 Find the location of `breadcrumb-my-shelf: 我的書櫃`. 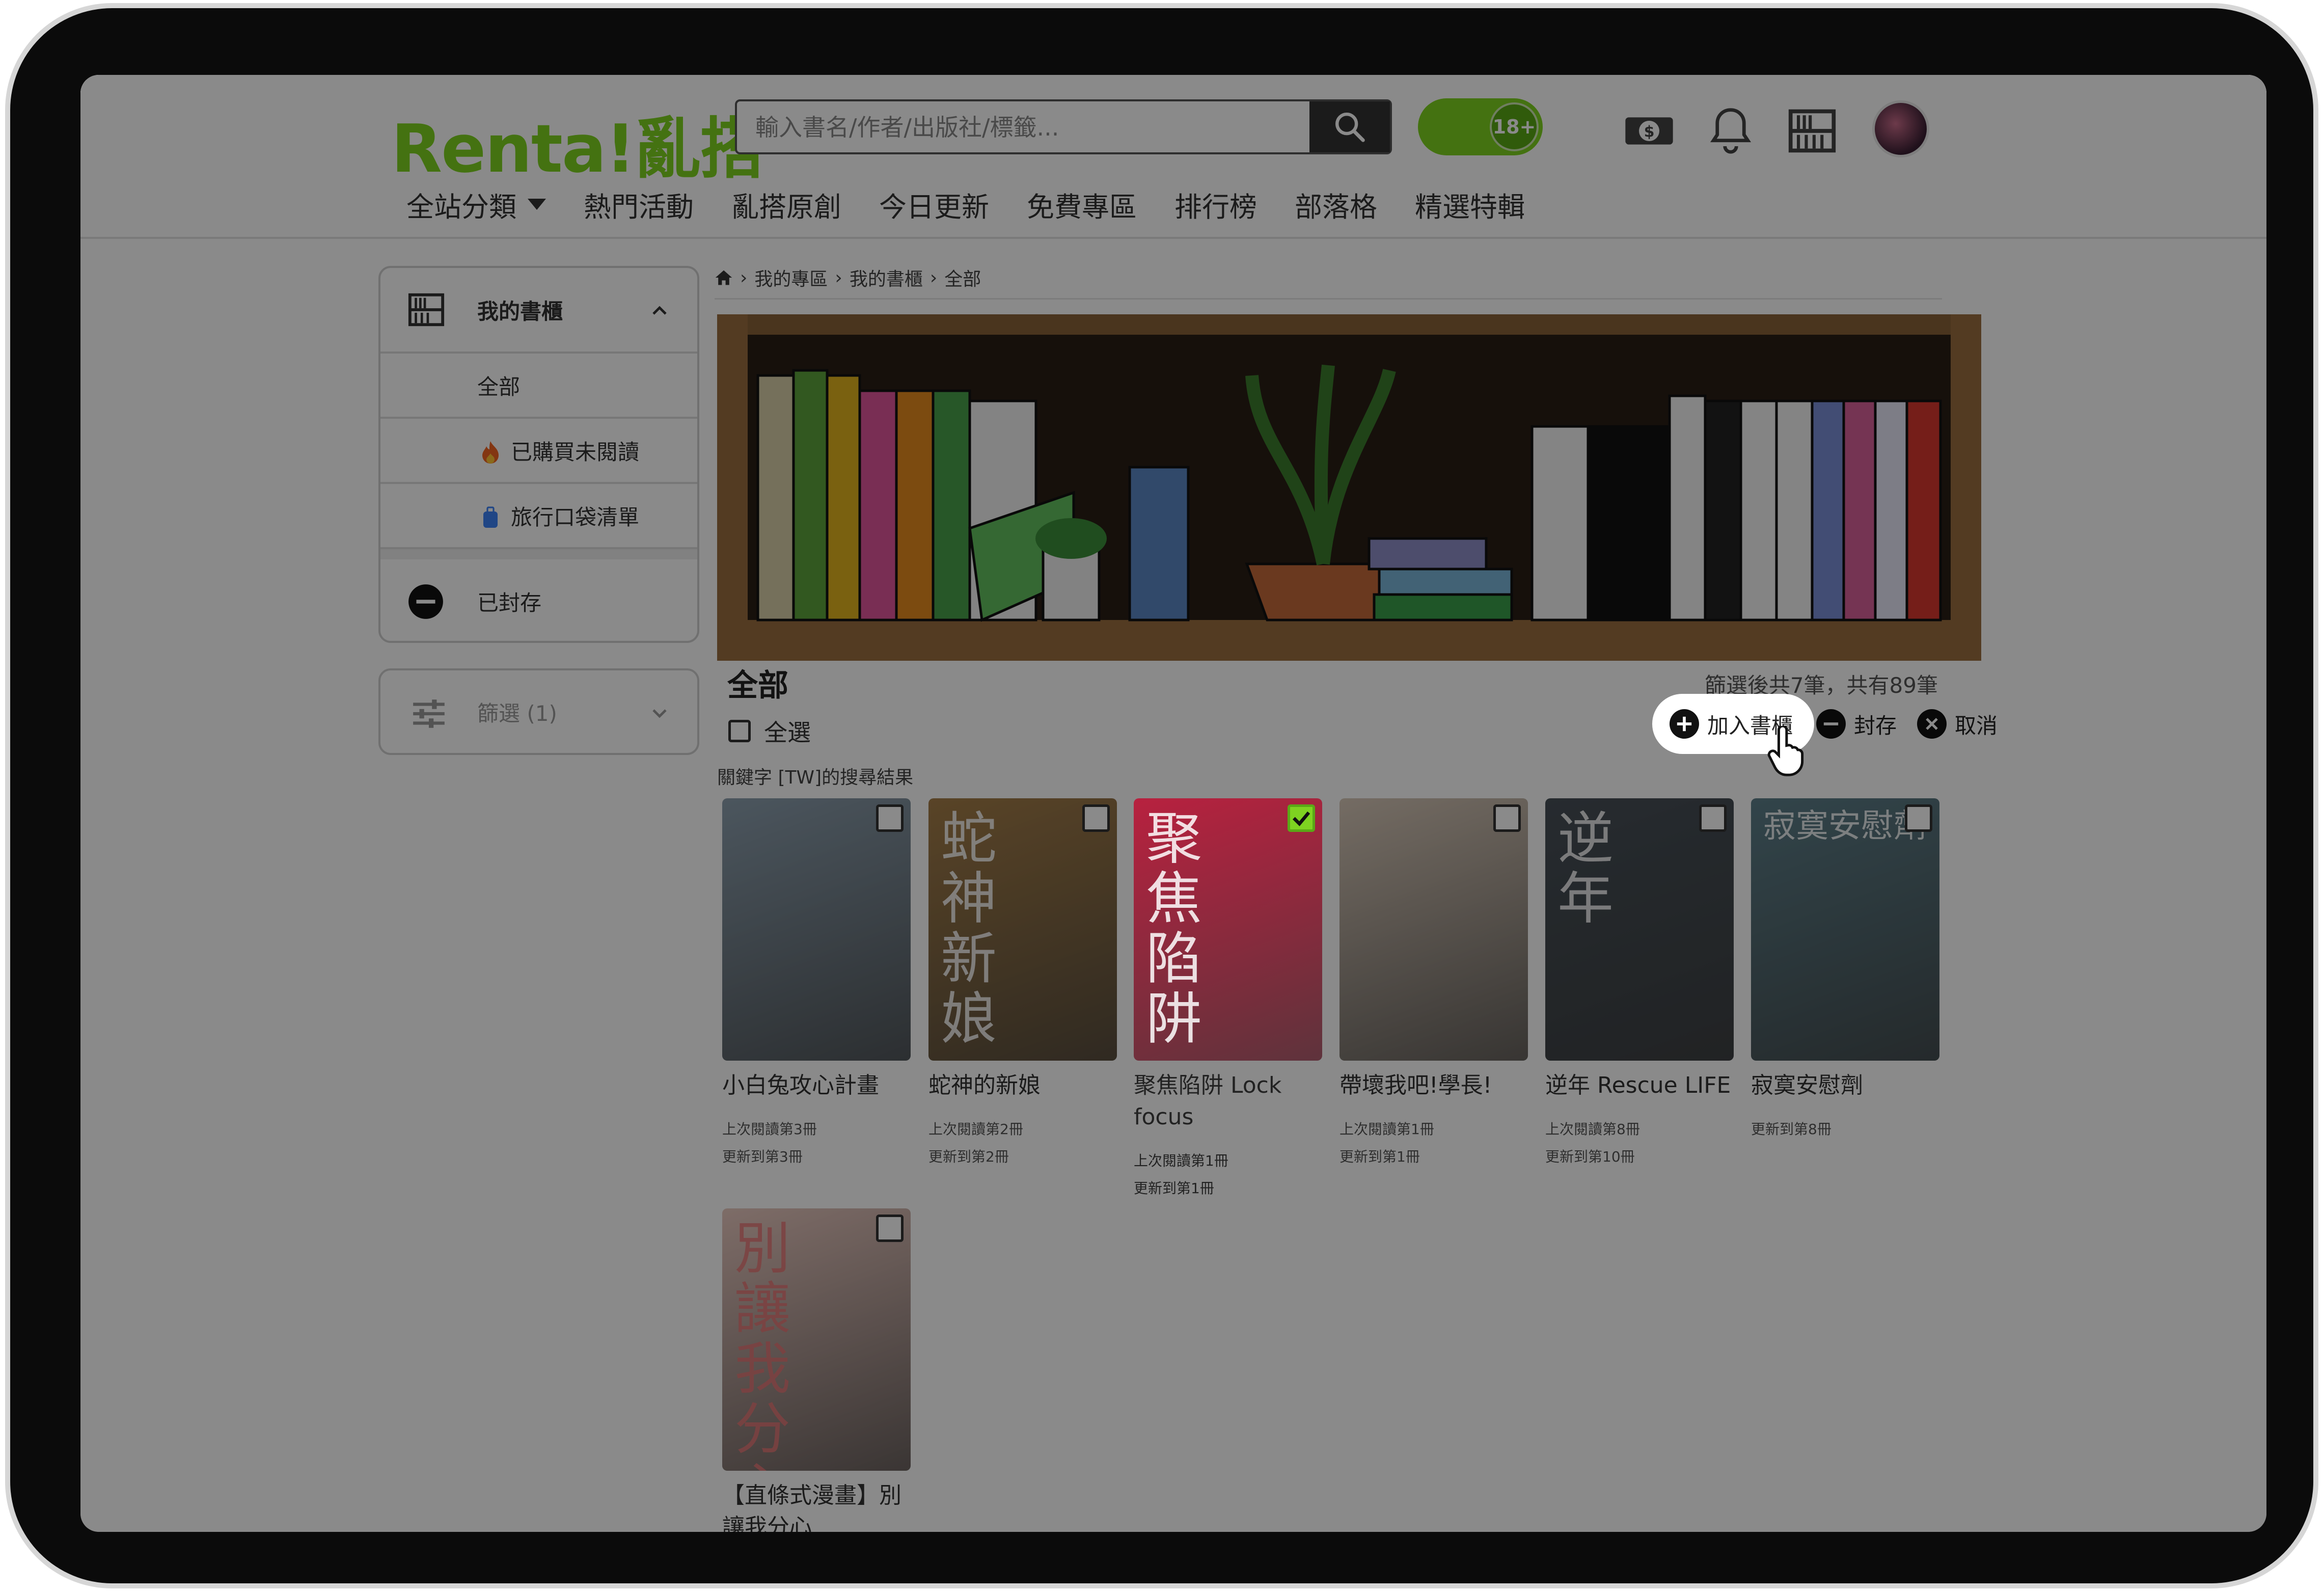

breadcrumb-my-shelf: 我的書櫃 is located at coordinates (886, 277).